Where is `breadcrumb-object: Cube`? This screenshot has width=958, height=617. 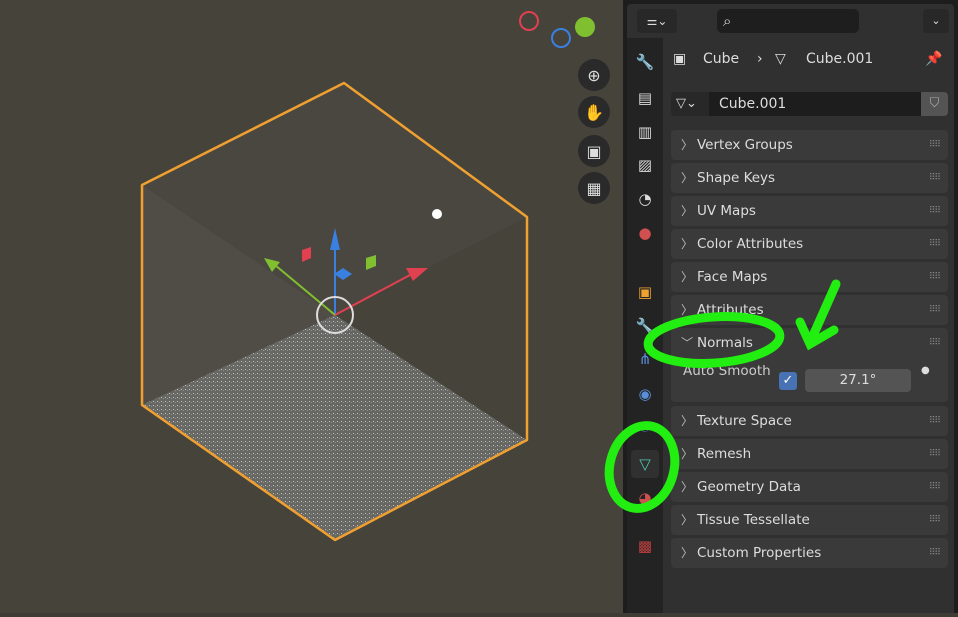
breadcrumb-object: Cube is located at coordinates (721, 59).